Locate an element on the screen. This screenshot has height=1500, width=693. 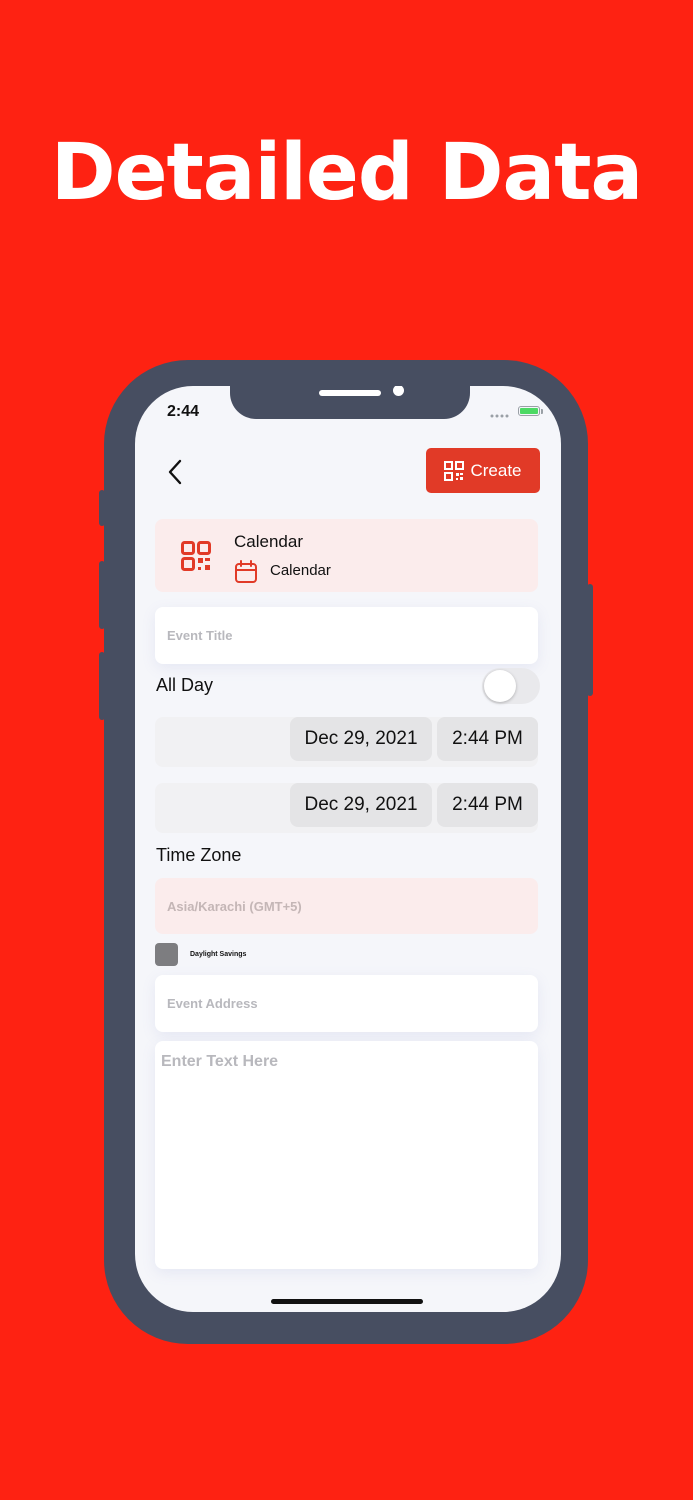
home-indicator is located at coordinates (347, 1301).